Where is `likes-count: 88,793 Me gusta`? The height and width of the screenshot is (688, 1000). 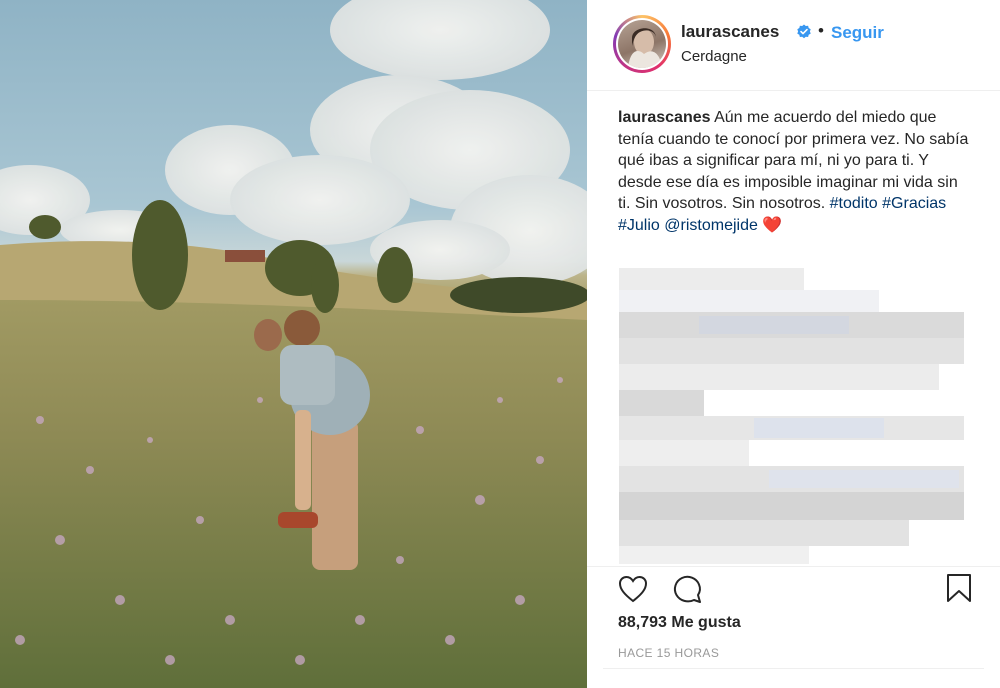
likes-count: 88,793 Me gusta is located at coordinates (679, 623).